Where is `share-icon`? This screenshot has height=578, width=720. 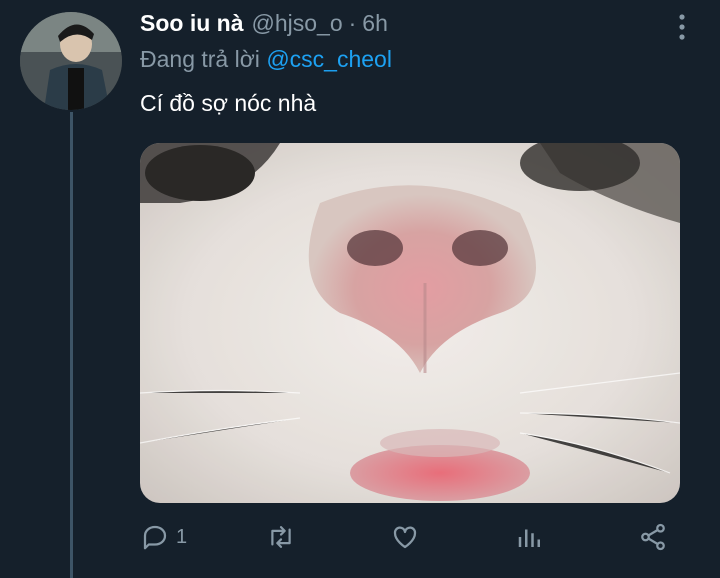
share-icon is located at coordinates (653, 537).